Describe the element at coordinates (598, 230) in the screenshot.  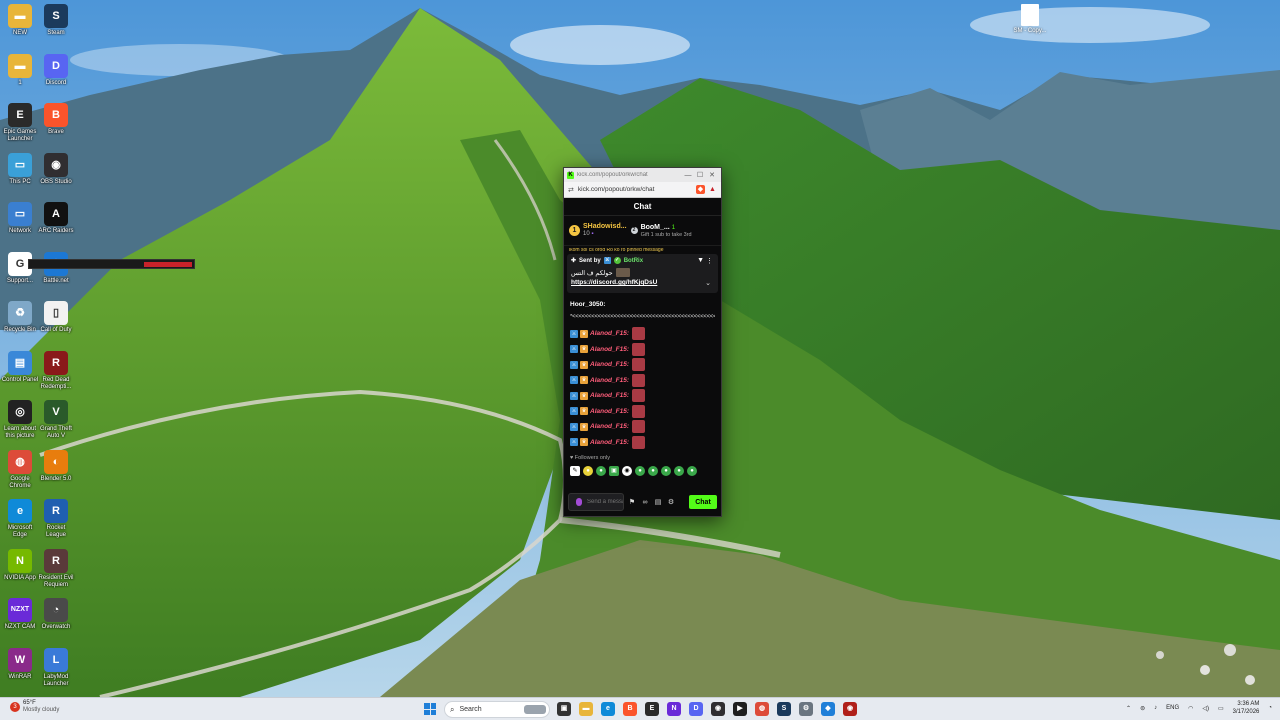
I see `top-gifter-first: 1 SHadowisd... 10 ▪` at that location.